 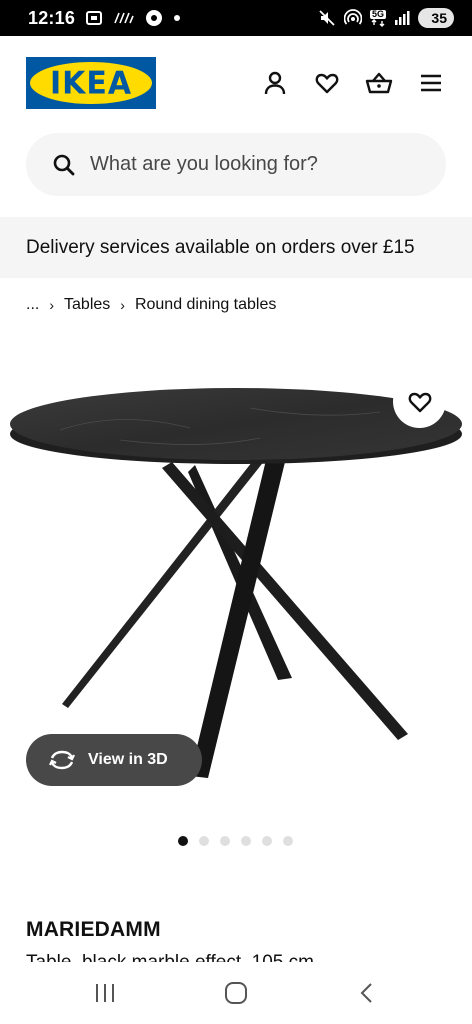 I want to click on network-5g-icon: 5G, so click(x=377, y=18).